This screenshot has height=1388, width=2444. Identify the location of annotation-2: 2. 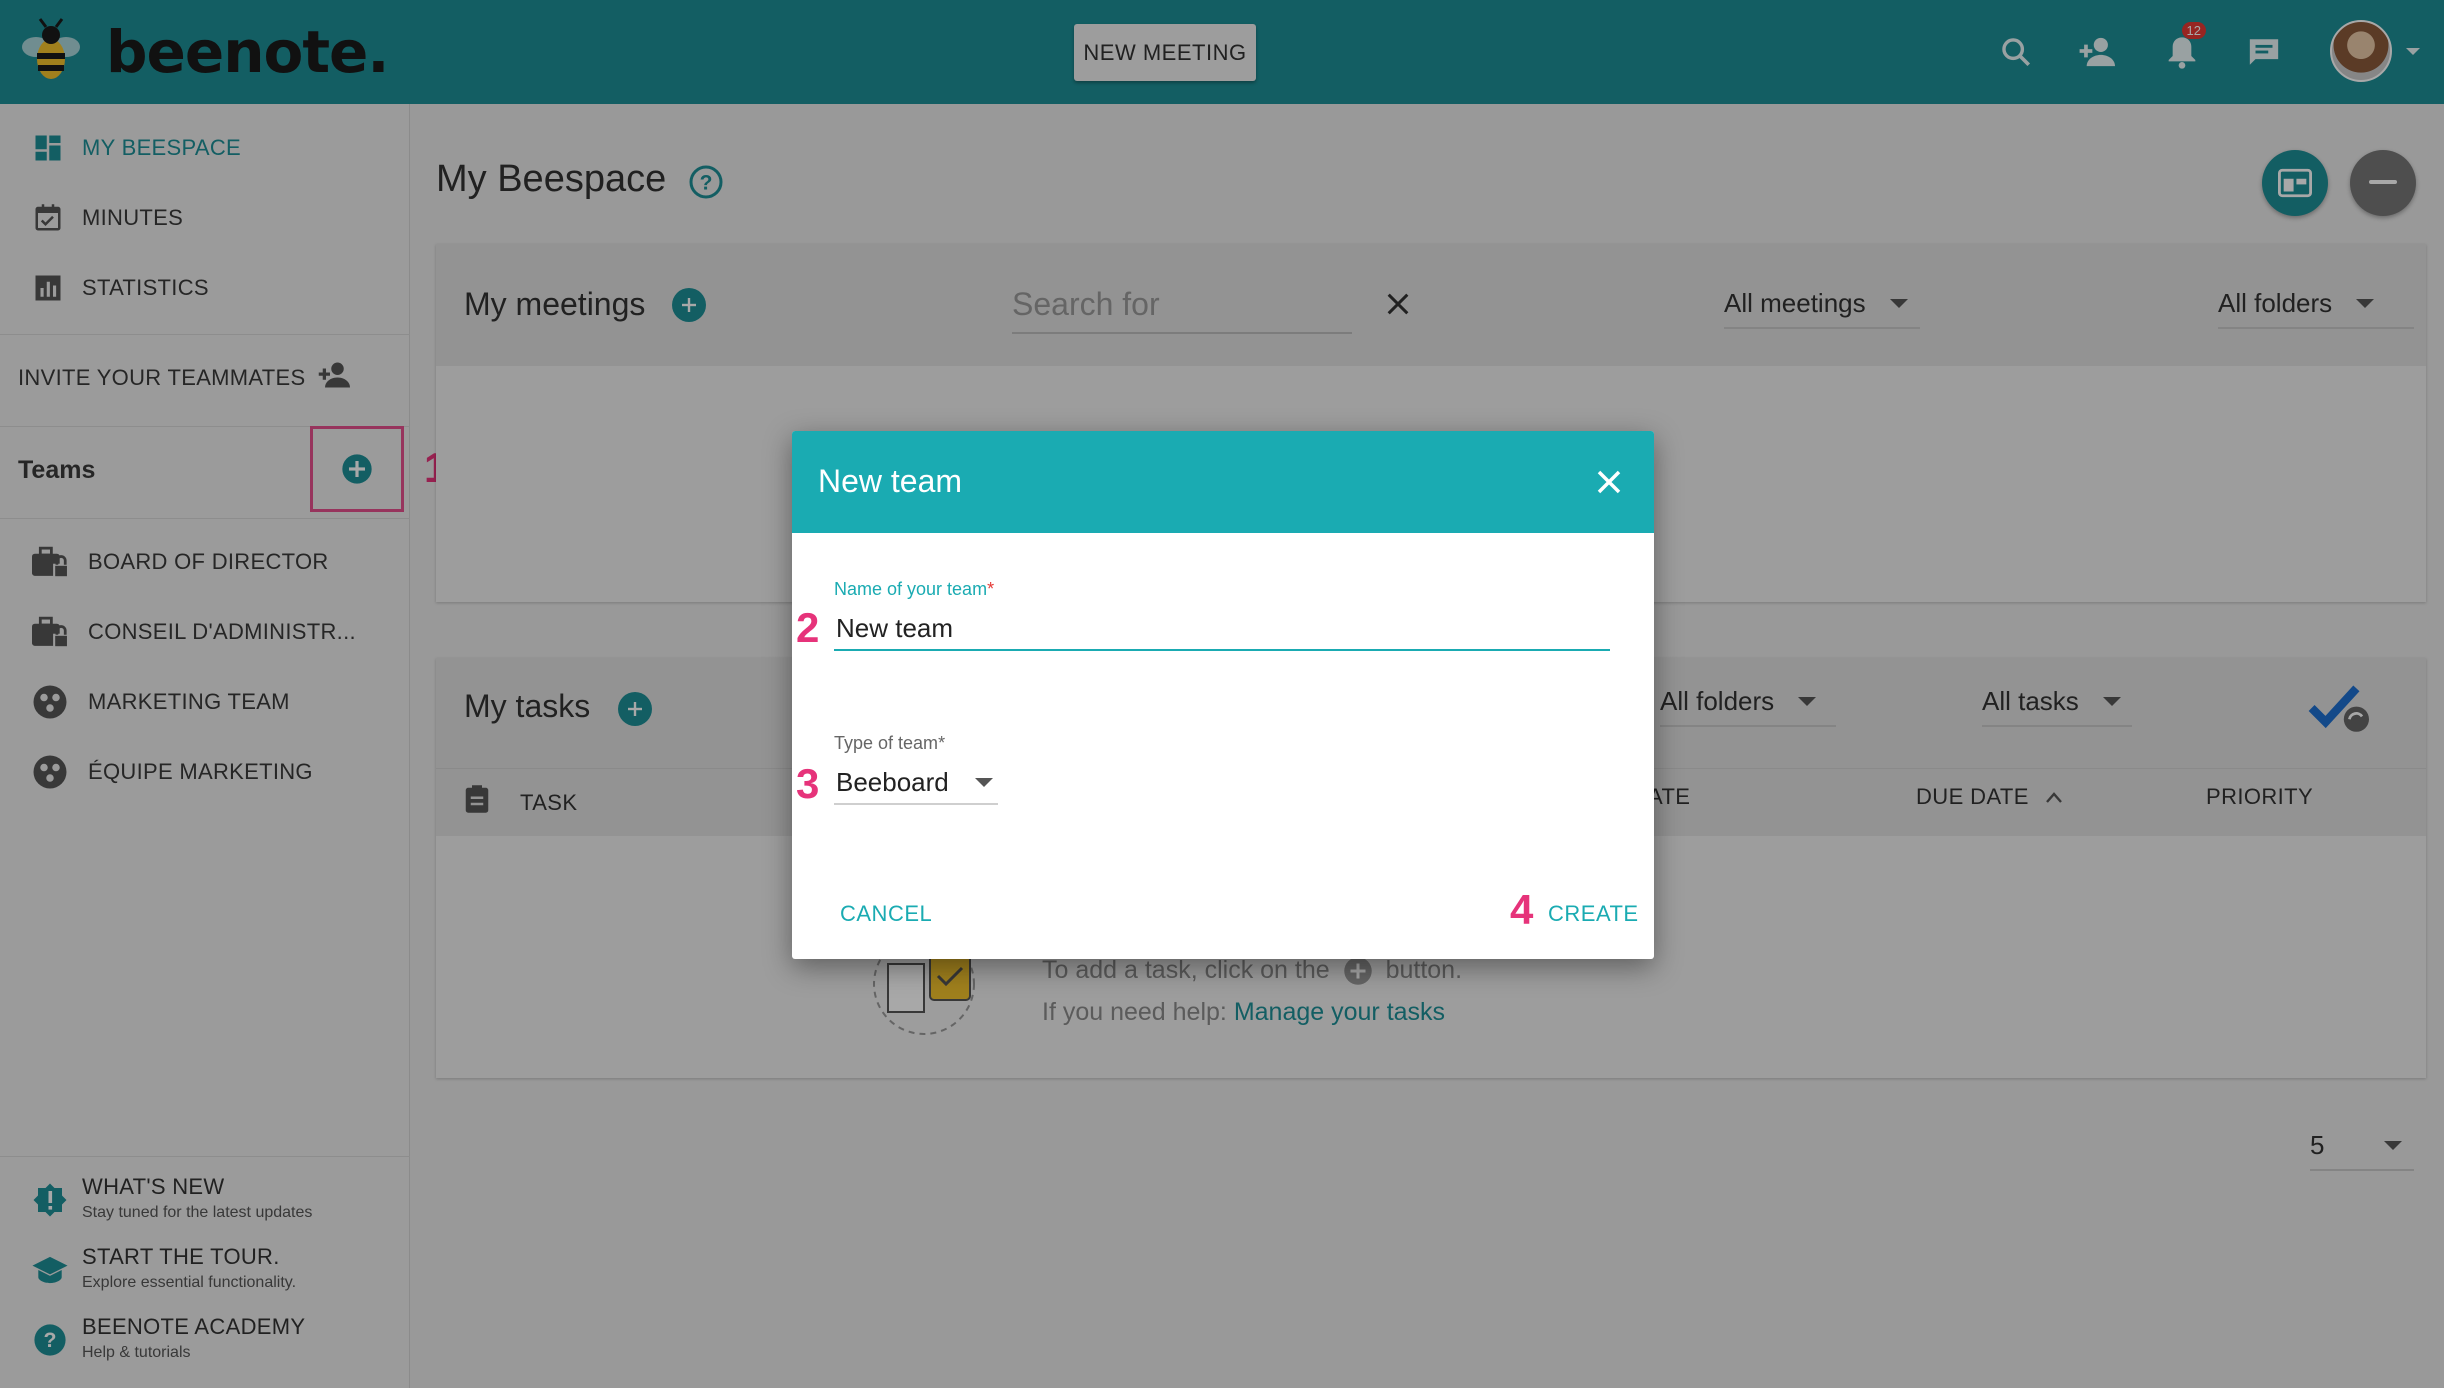
(808, 627).